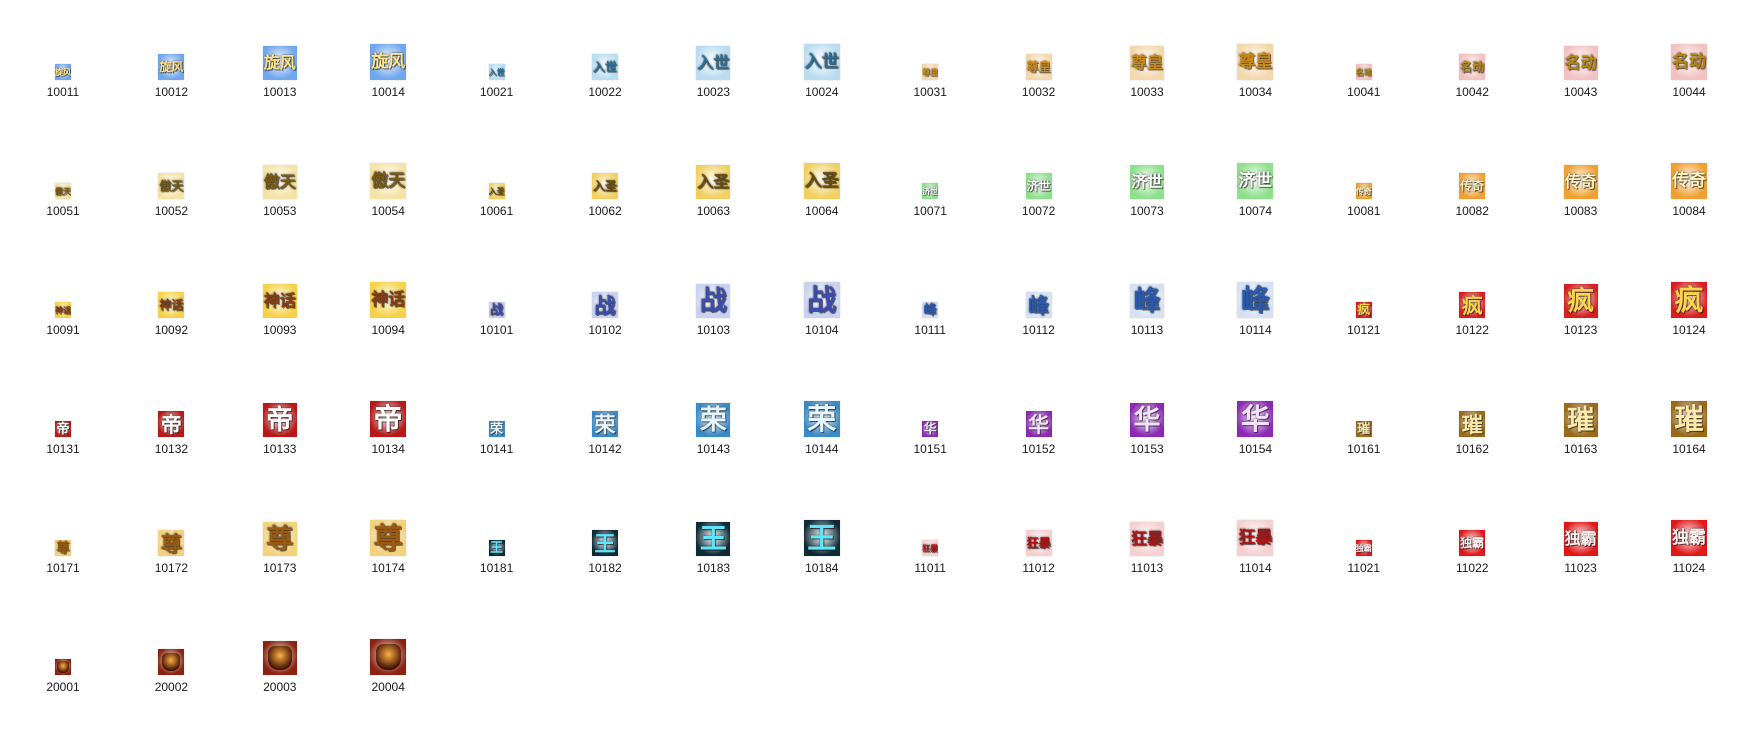 This screenshot has height=734, width=1752. I want to click on file-item: 狂暴 11011, so click(930, 529).